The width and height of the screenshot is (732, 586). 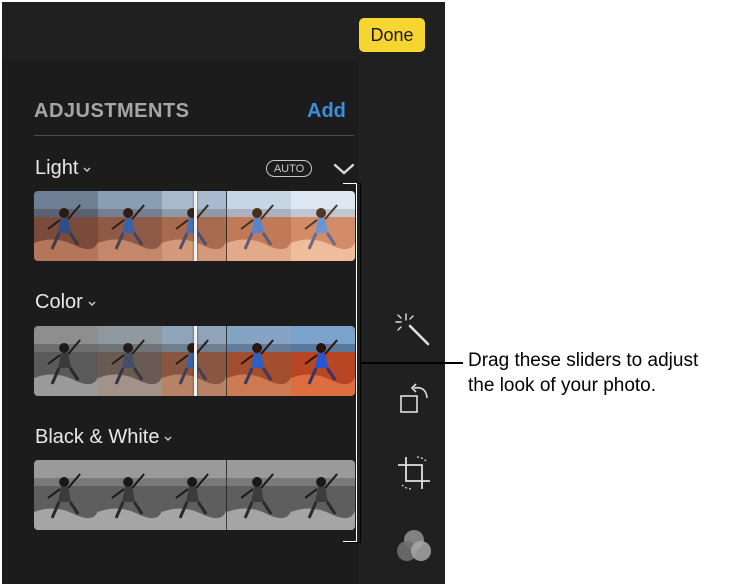 What do you see at coordinates (412, 363) in the screenshot?
I see `callout-leader-line` at bounding box center [412, 363].